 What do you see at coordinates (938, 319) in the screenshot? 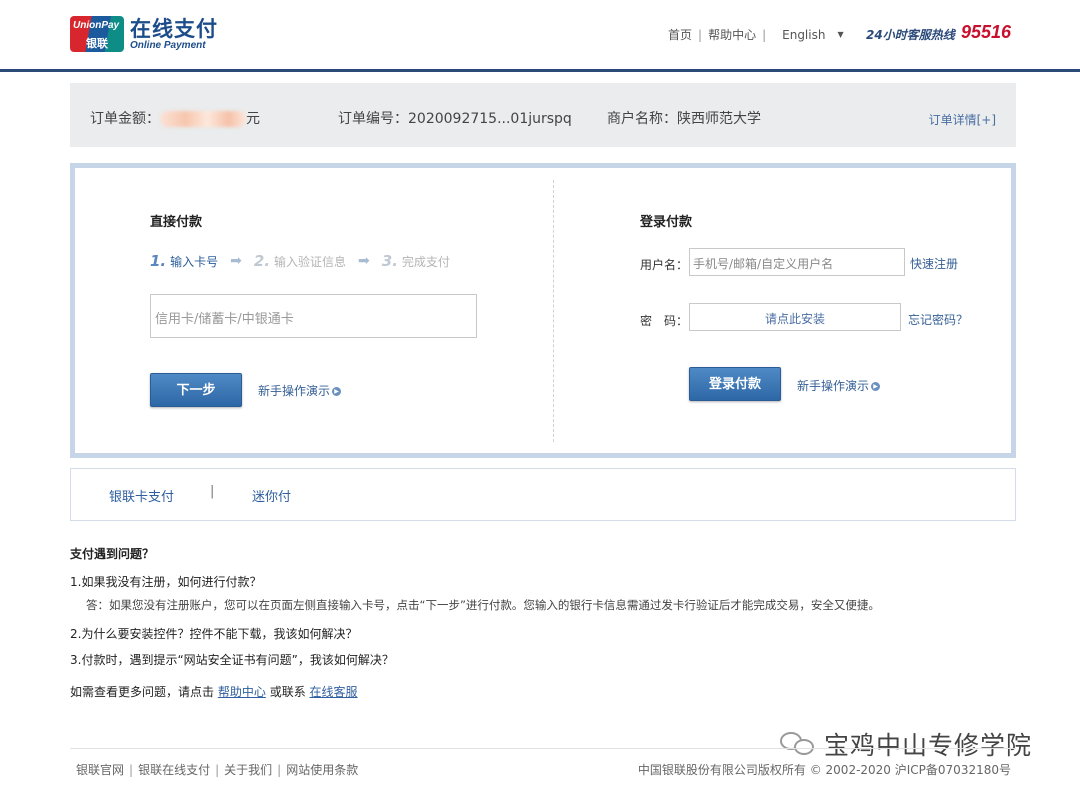
I see `forgot-password-link: 忘记密码？` at bounding box center [938, 319].